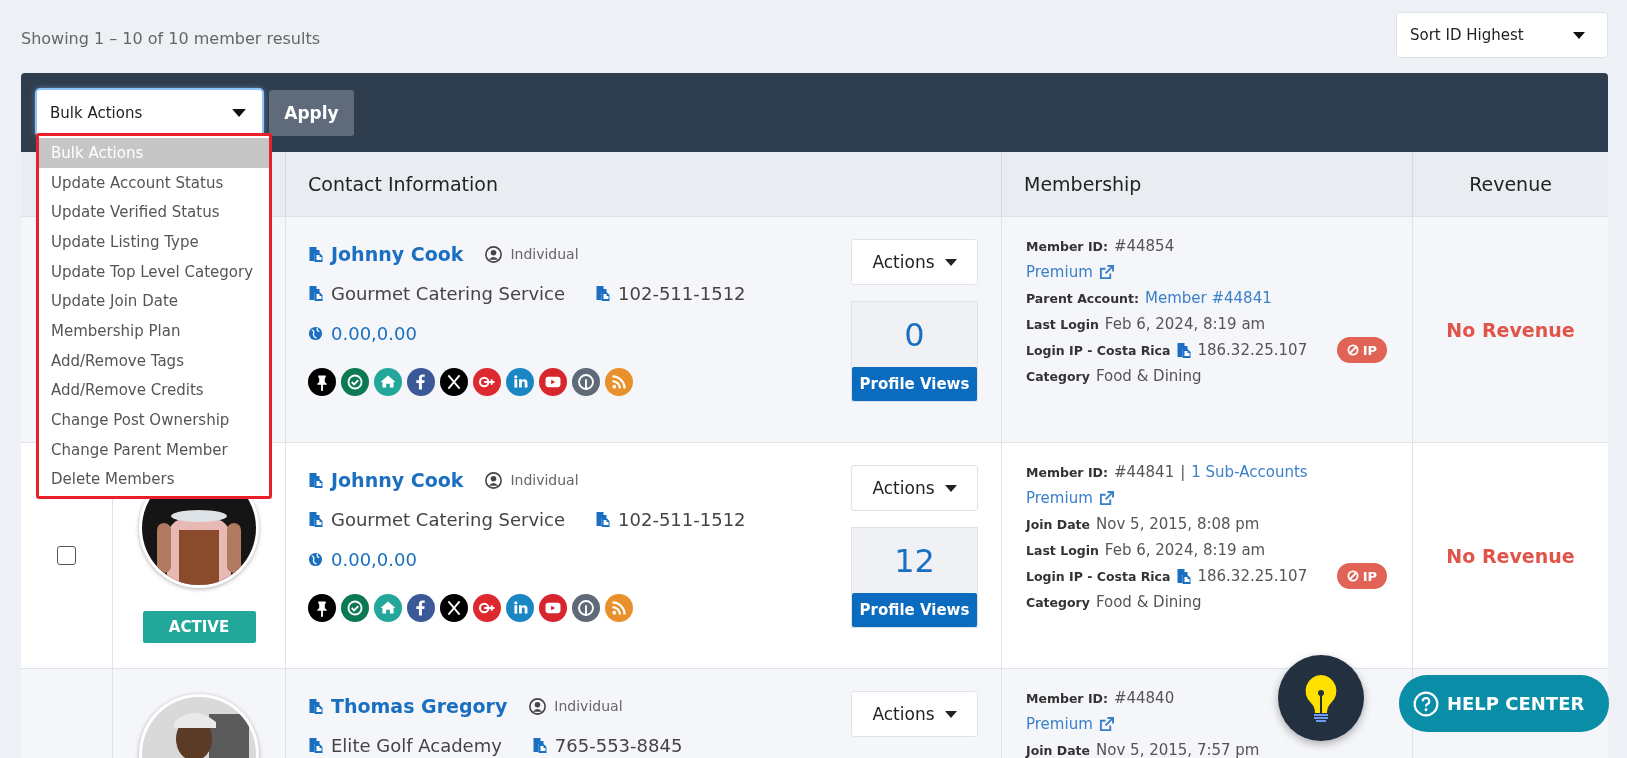 This screenshot has width=1627, height=758. I want to click on menu-option: Membership Plan, so click(154, 331).